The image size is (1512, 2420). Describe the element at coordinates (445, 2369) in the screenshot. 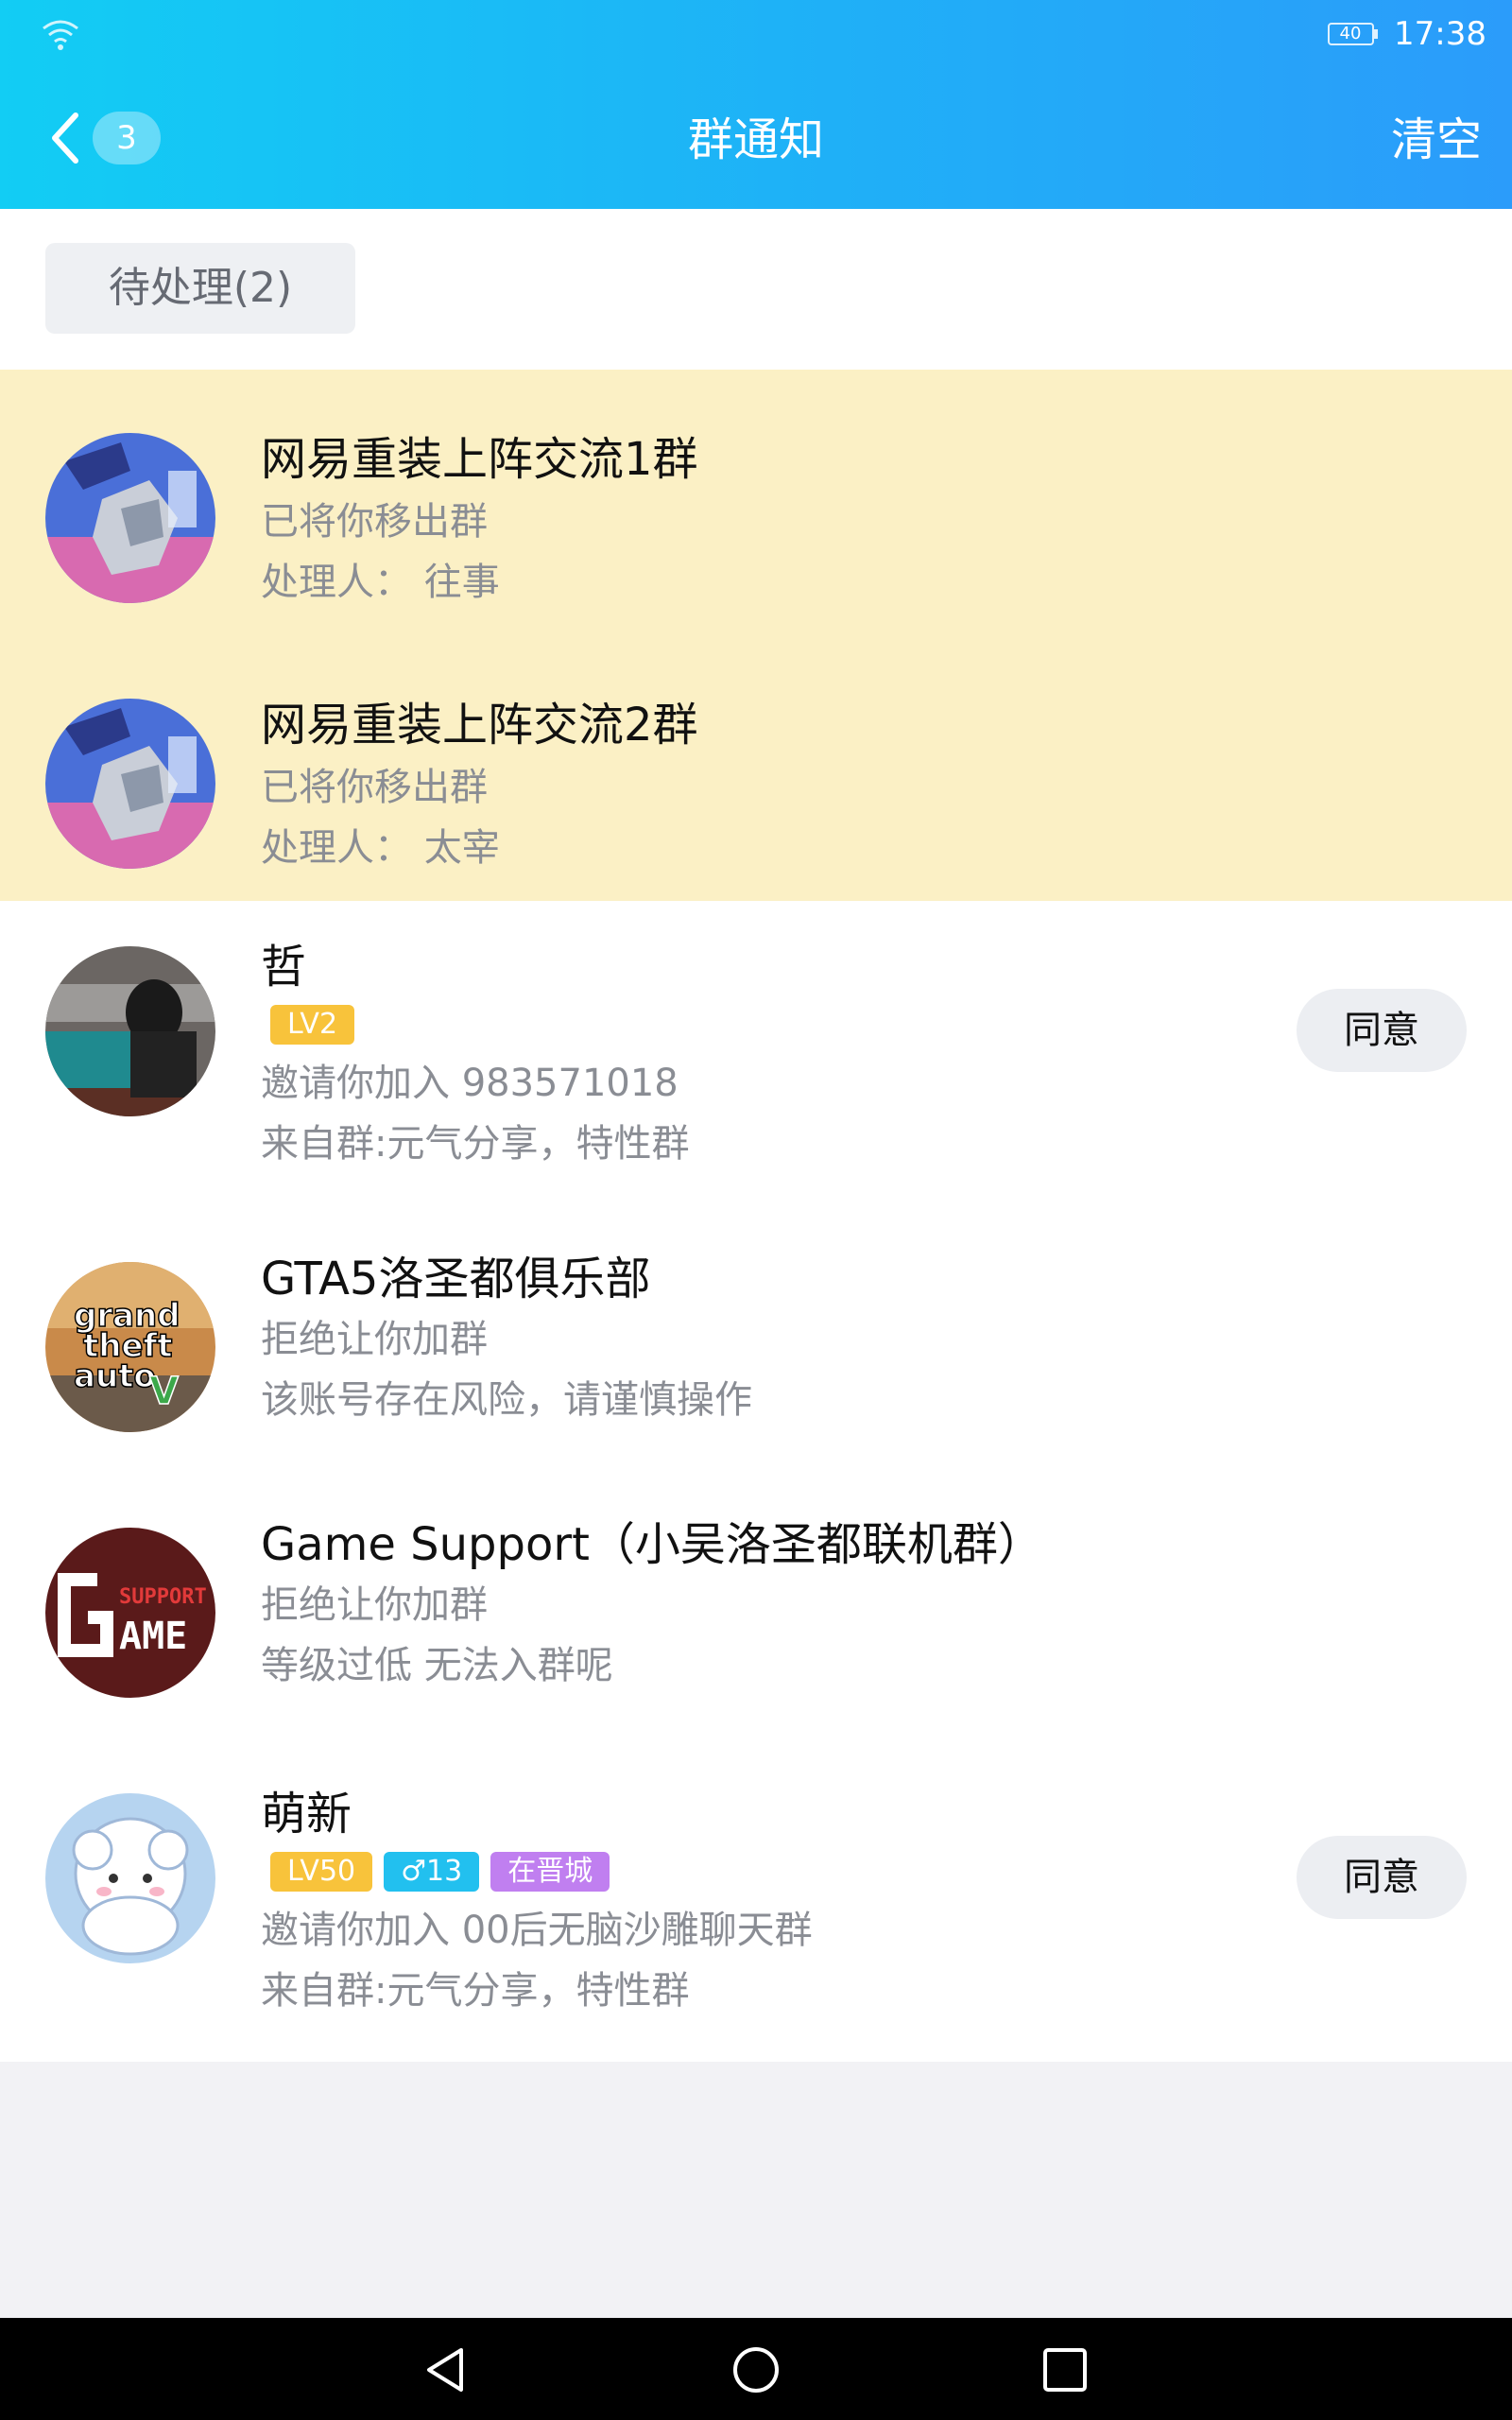

I see `back-triangle-icon` at that location.